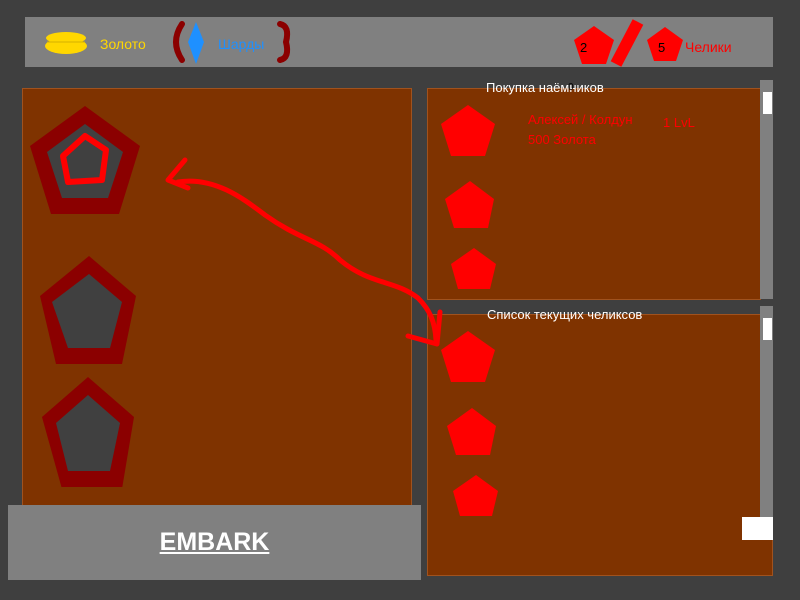  I want to click on embark-label: EMBARK, so click(214, 542).